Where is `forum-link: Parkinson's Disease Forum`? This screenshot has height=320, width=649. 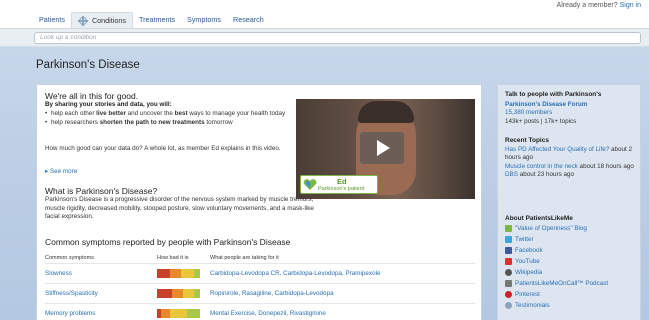 forum-link: Parkinson's Disease Forum is located at coordinates (571, 105).